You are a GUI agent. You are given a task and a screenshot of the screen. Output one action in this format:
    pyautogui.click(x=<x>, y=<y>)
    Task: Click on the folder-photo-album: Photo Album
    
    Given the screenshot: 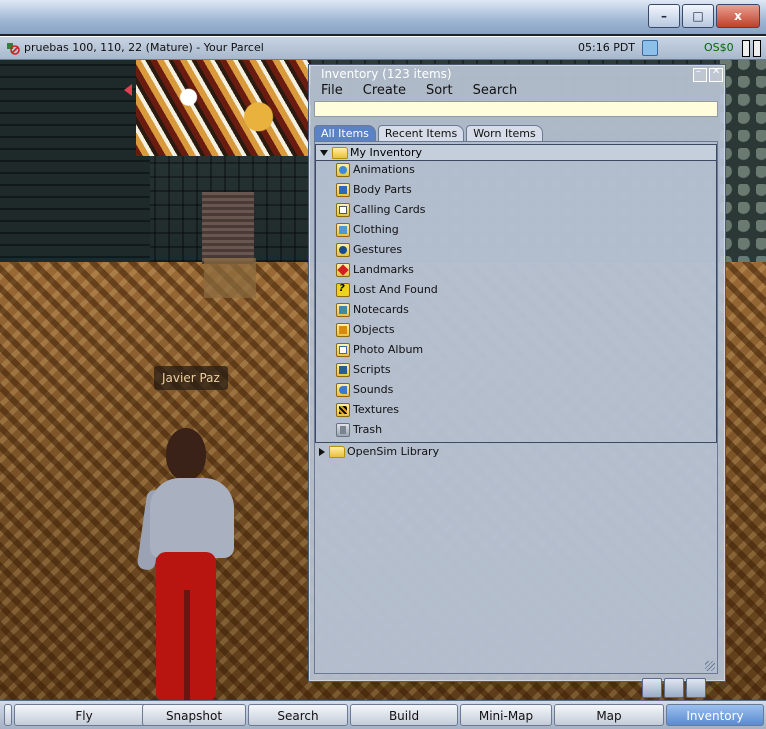 What is the action you would take?
    pyautogui.click(x=379, y=350)
    